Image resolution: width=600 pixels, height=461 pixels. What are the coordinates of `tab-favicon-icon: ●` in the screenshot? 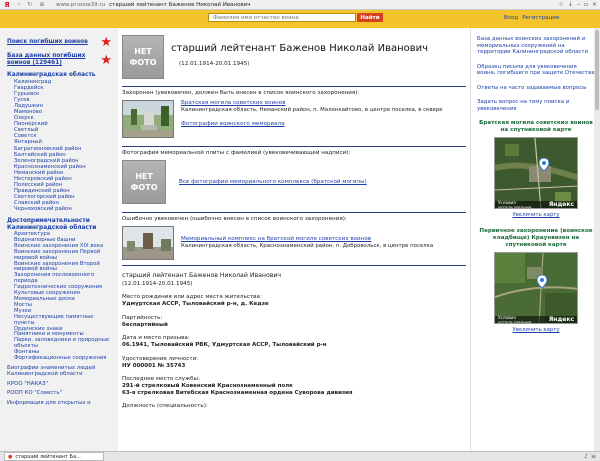 It's located at (10, 456).